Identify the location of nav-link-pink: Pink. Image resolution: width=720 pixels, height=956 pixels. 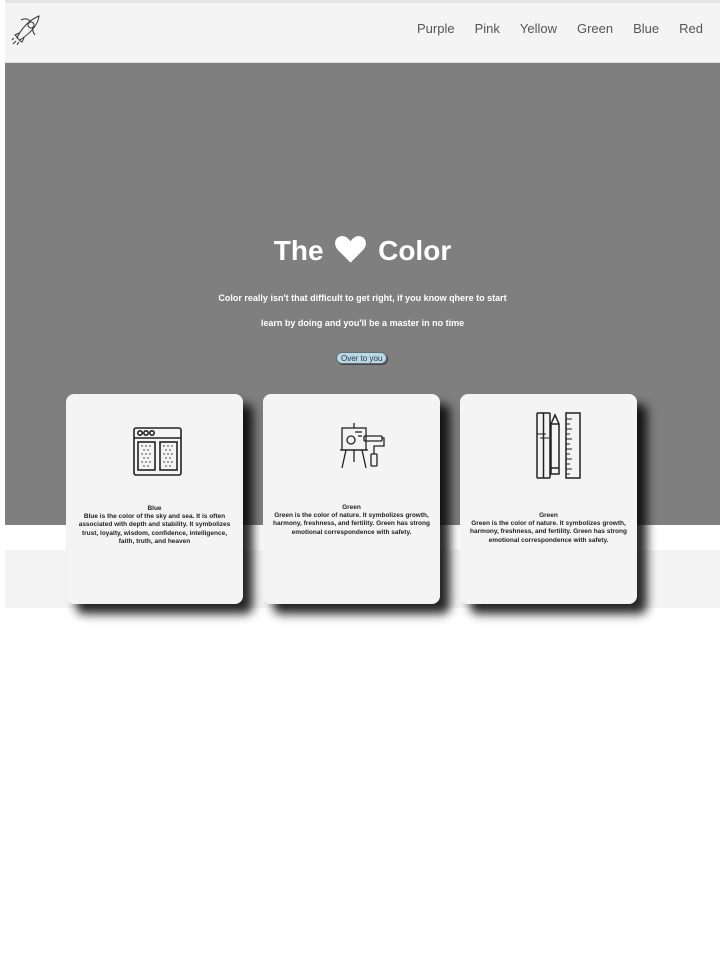
(487, 29).